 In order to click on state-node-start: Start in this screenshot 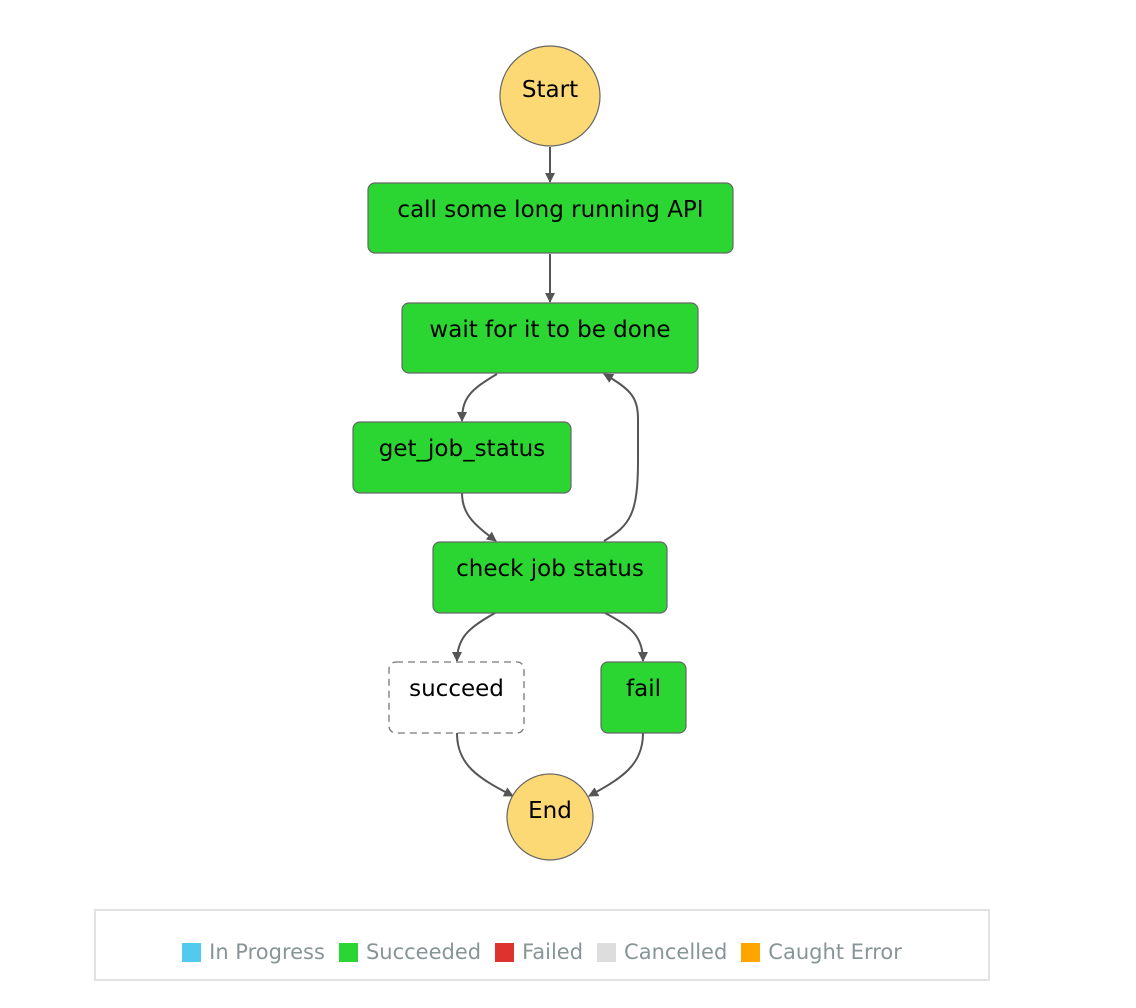, I will do `click(550, 96)`.